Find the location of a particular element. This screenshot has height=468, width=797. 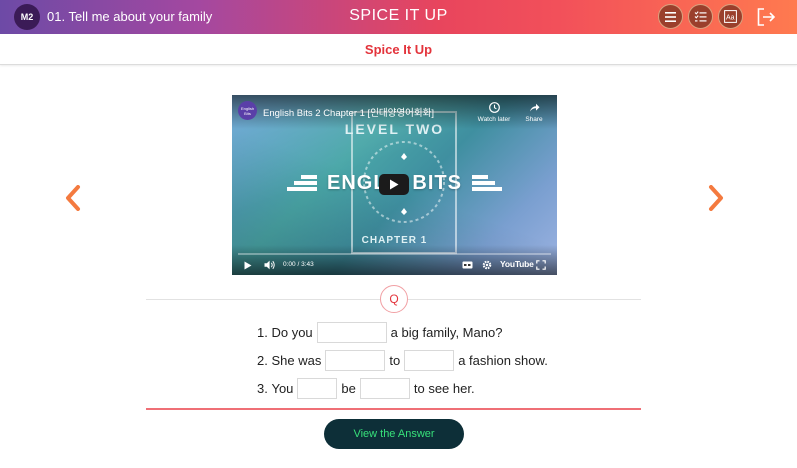

question-text: You is located at coordinates (282, 388).